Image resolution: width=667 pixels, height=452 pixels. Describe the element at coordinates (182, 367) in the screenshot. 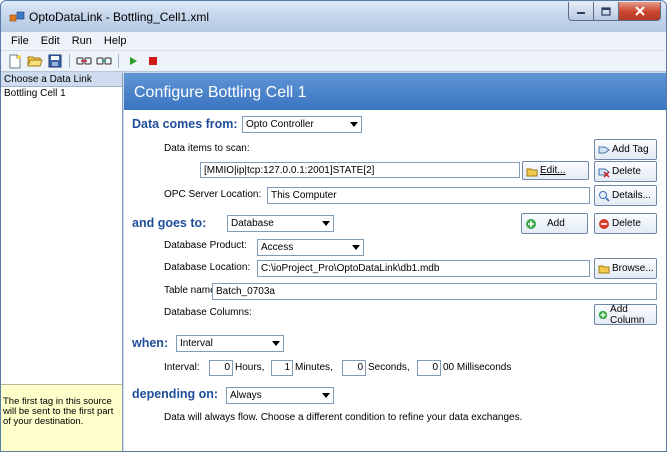

I see `interval-label: Interval:` at that location.